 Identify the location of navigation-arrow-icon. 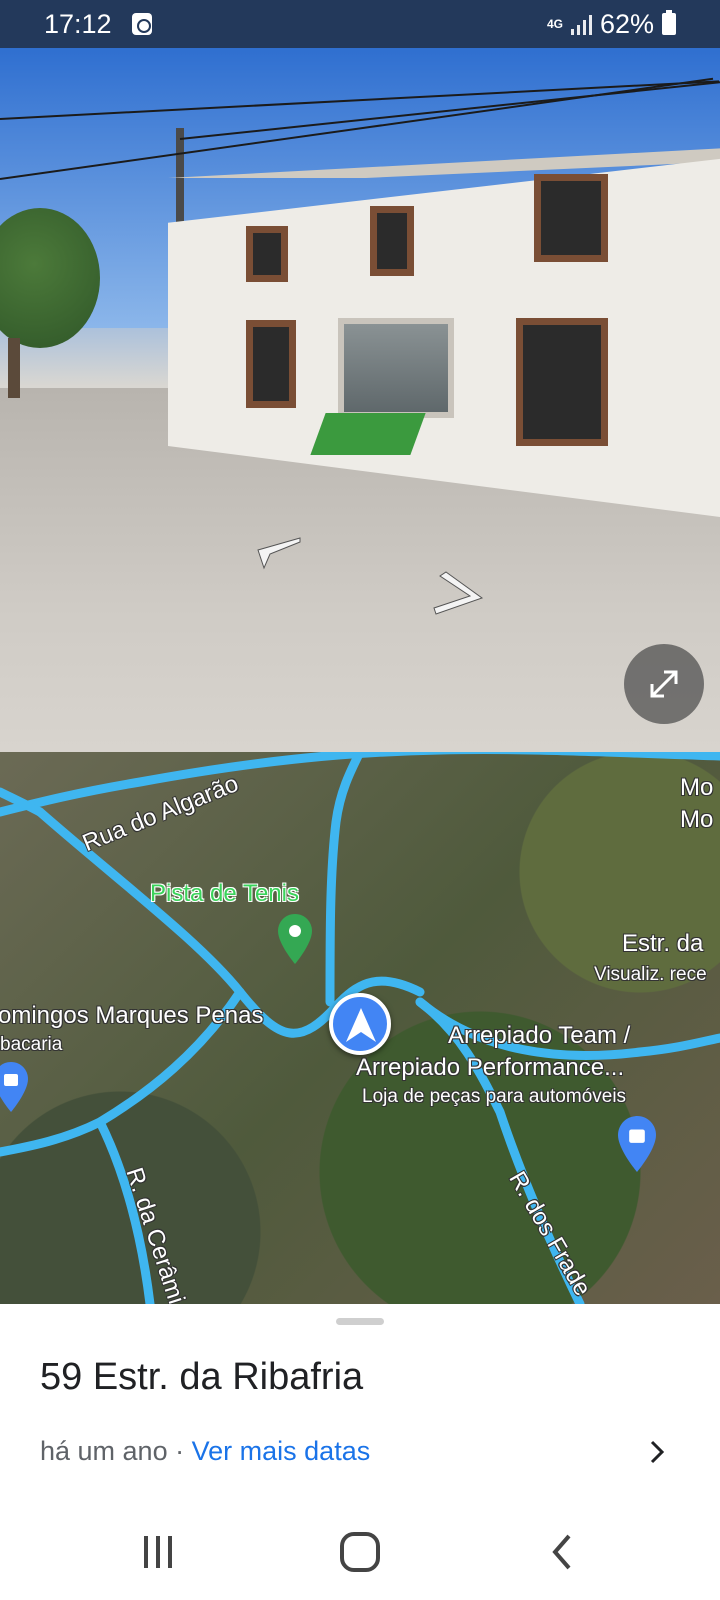
(361, 1025).